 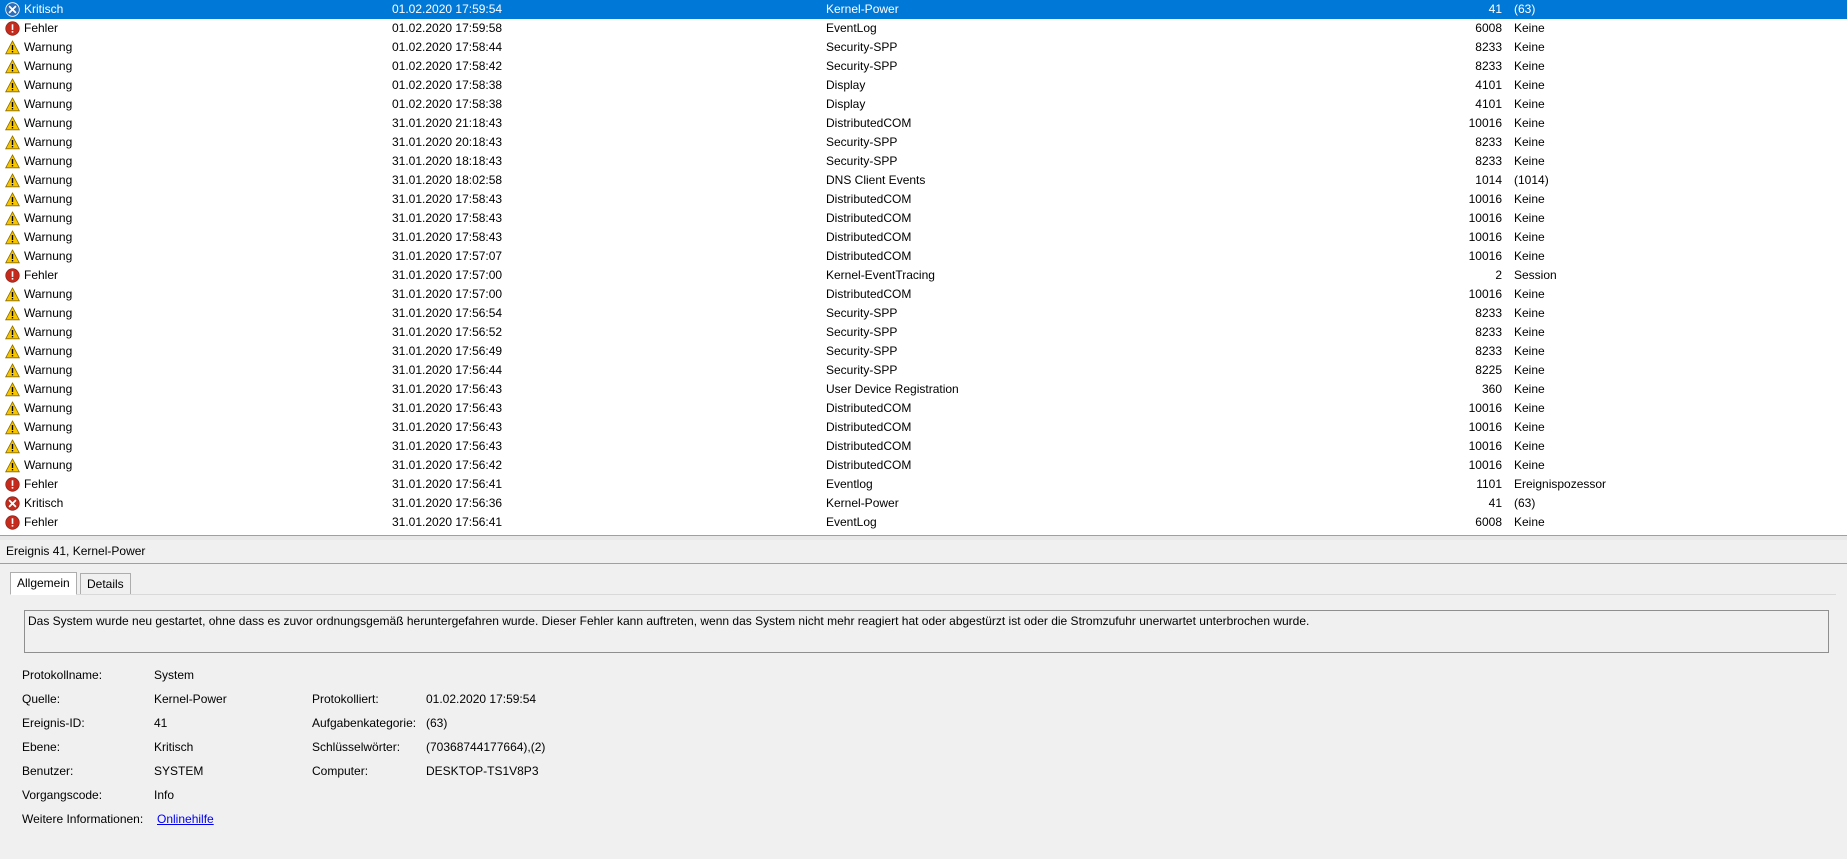 I want to click on event-datetime: 31.01.2020 17:56:42, so click(x=447, y=465).